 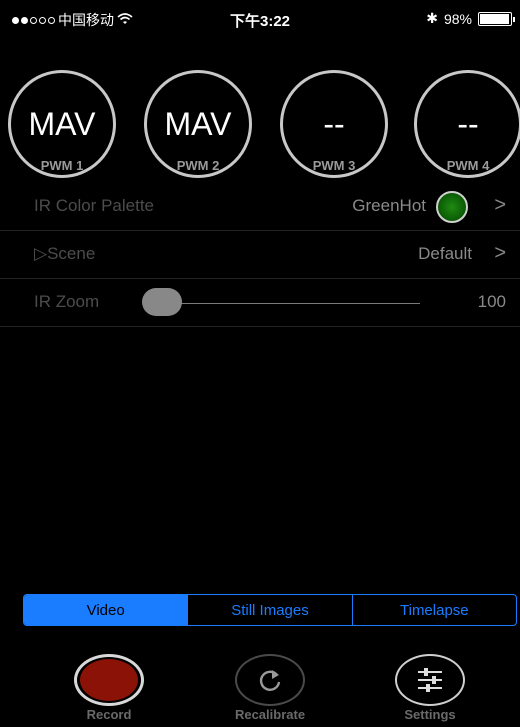 What do you see at coordinates (109, 714) in the screenshot?
I see `record-label: Record` at bounding box center [109, 714].